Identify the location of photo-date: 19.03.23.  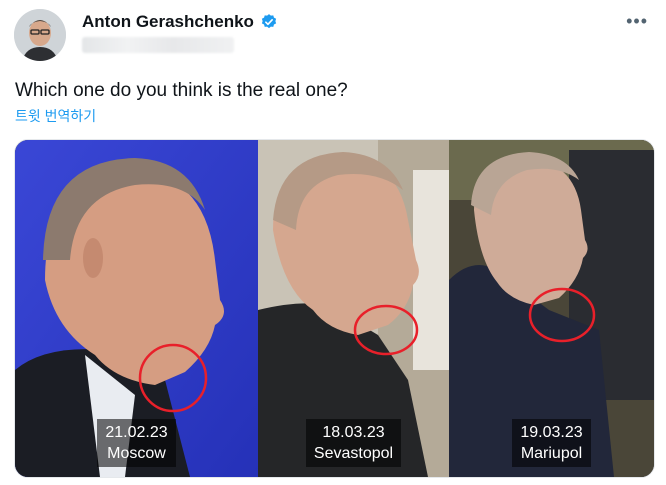
(551, 432).